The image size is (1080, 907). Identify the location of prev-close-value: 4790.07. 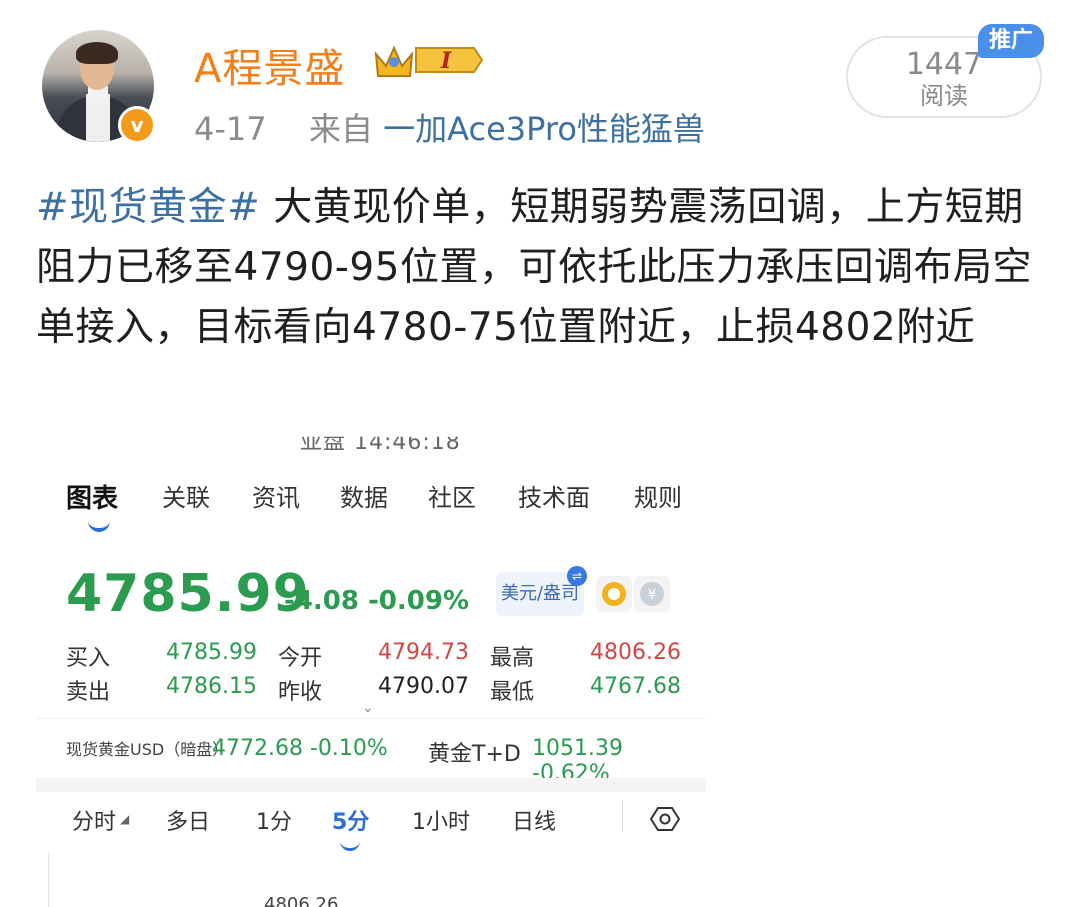
(423, 686).